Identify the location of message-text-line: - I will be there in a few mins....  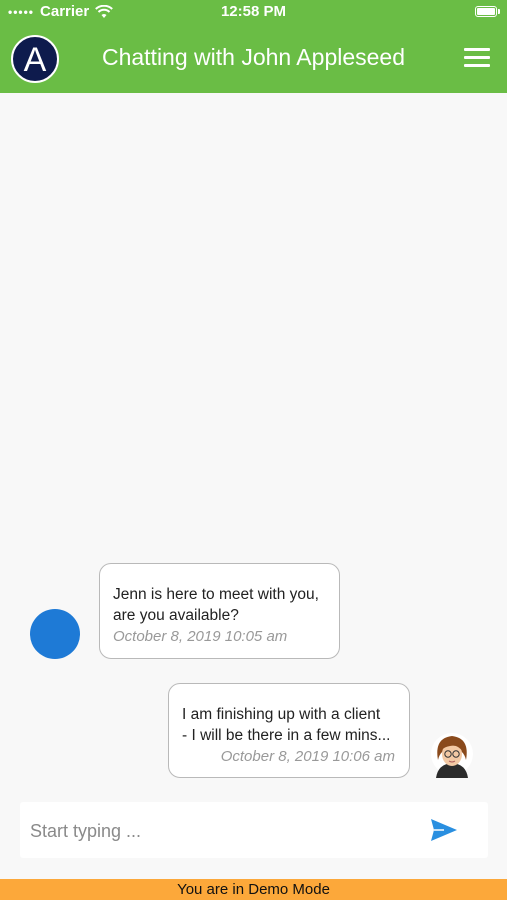
(286, 735).